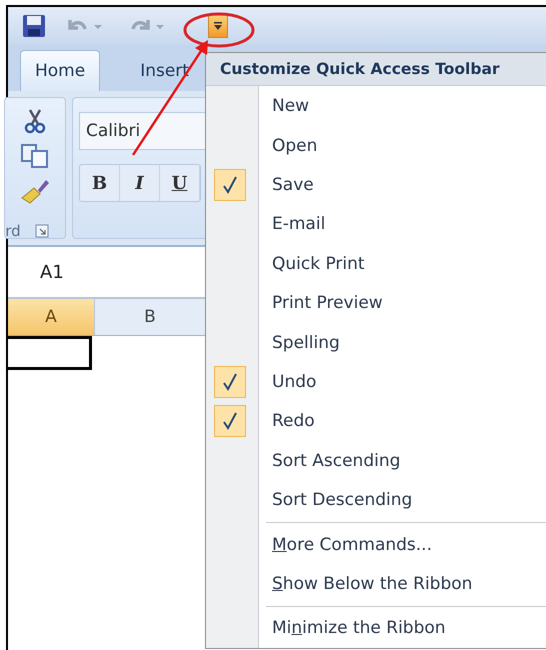  What do you see at coordinates (49, 353) in the screenshot?
I see `selected-cell` at bounding box center [49, 353].